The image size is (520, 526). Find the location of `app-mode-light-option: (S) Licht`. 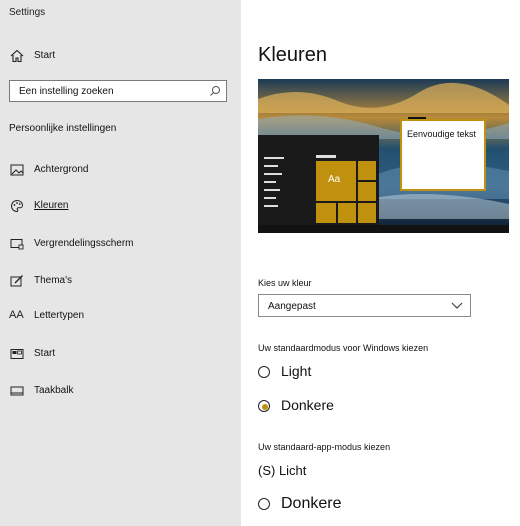

app-mode-light-option: (S) Licht is located at coordinates (282, 470).